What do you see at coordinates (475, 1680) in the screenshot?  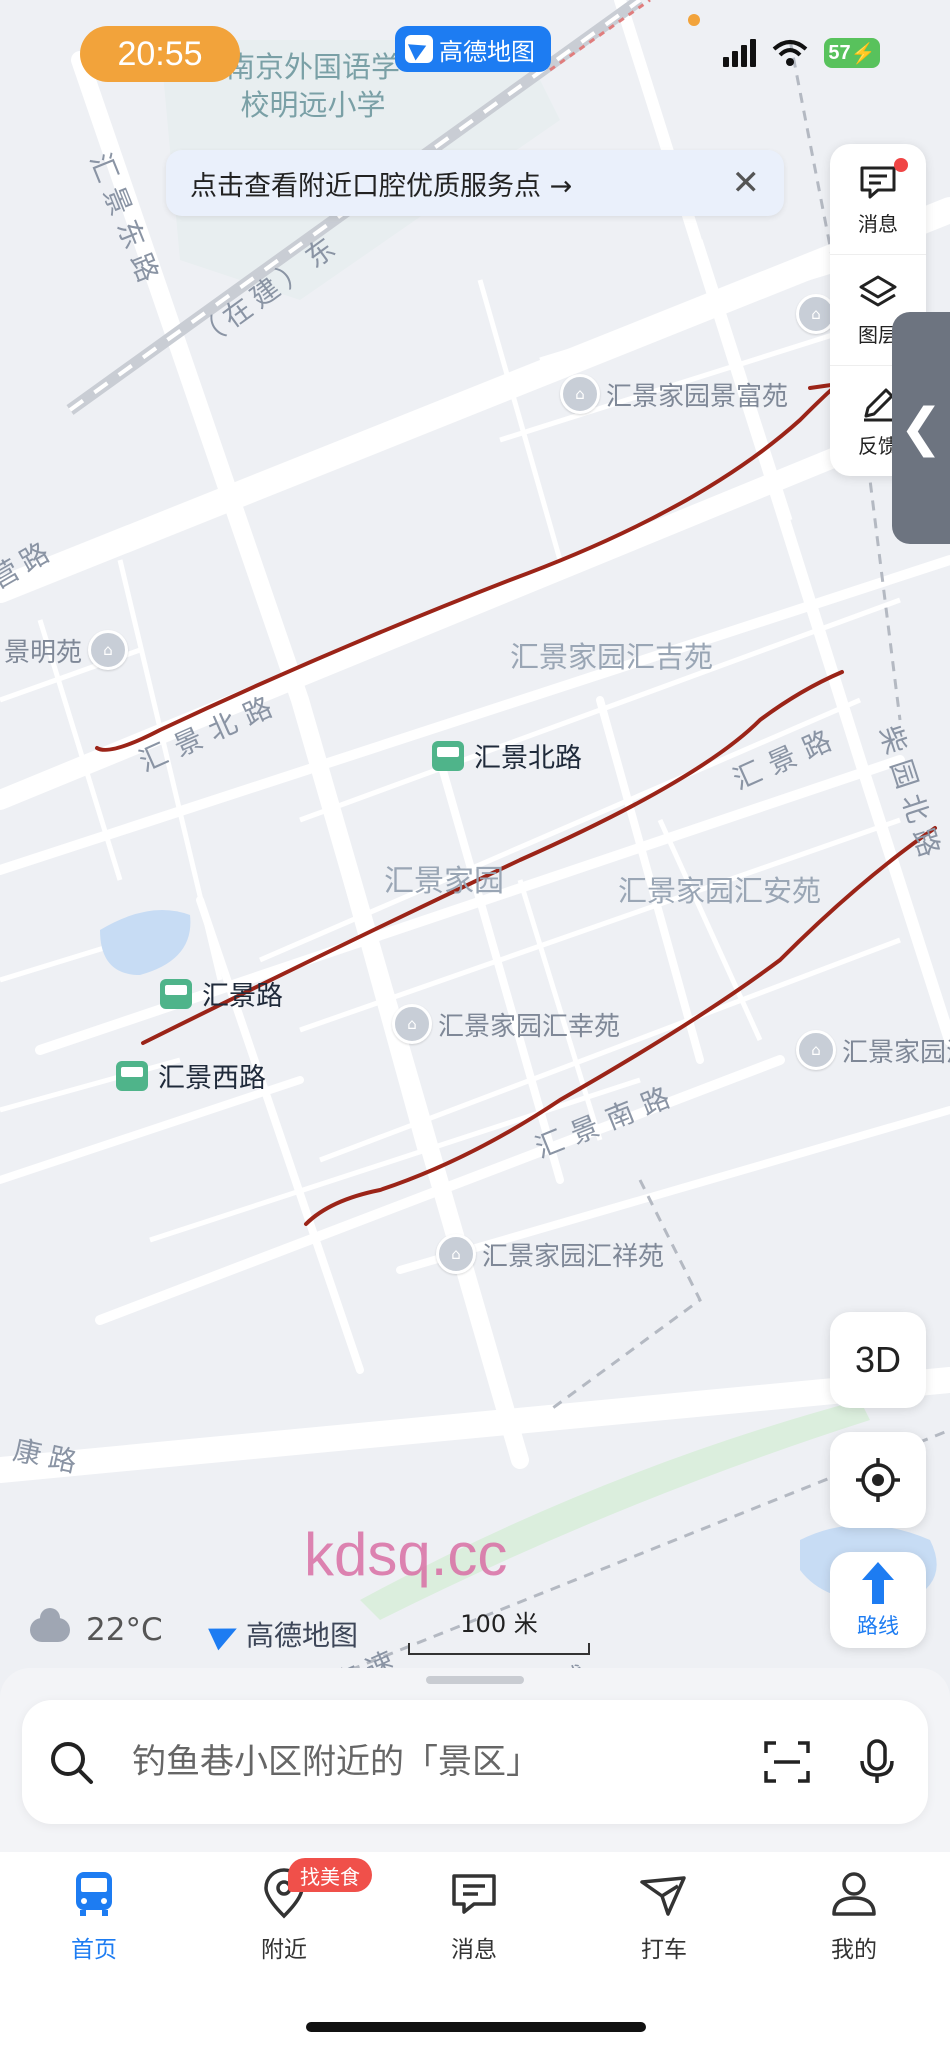 I see `sheet-grabber` at bounding box center [475, 1680].